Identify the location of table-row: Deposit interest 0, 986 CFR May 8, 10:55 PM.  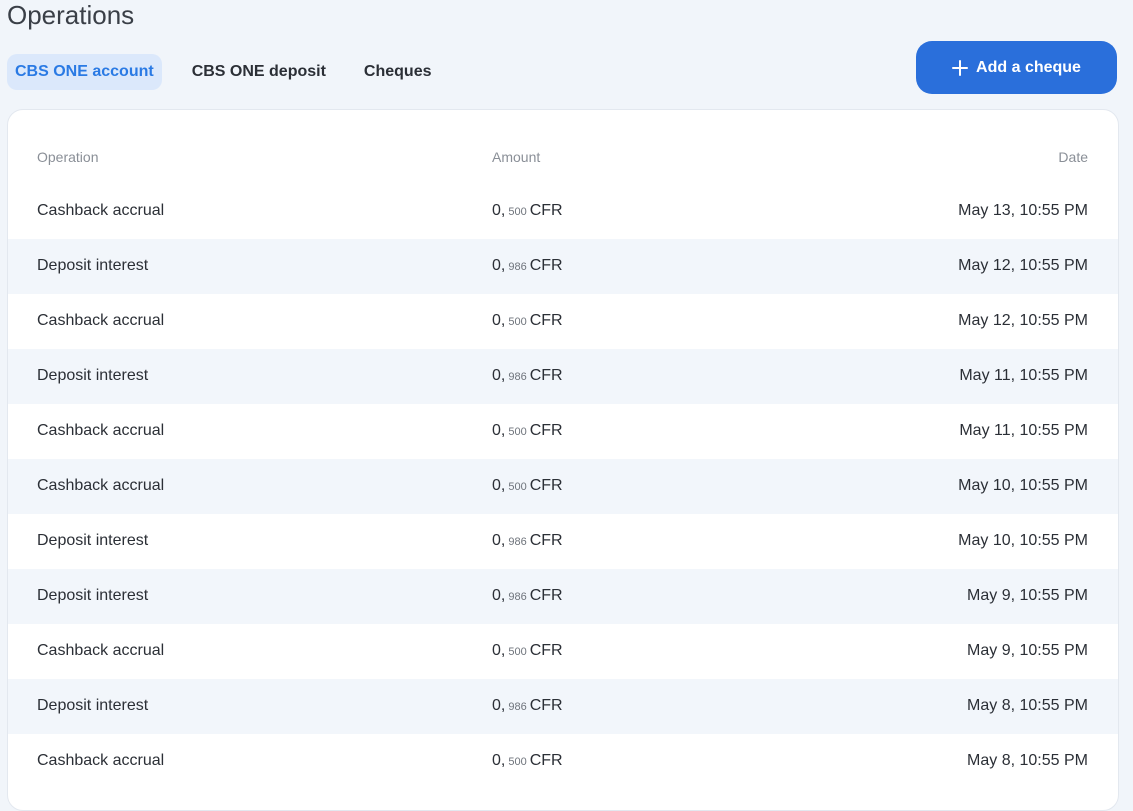
(563, 706).